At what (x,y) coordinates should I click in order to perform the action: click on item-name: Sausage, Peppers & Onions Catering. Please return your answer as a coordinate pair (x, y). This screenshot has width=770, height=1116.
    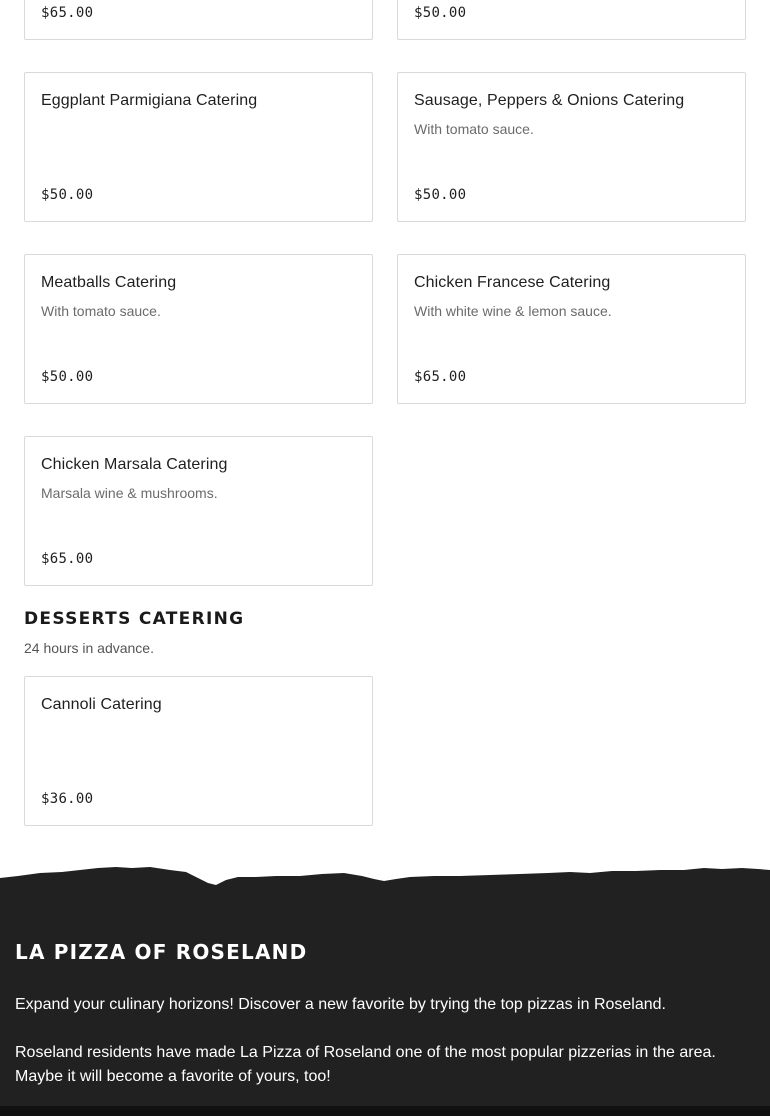
    Looking at the image, I should click on (549, 100).